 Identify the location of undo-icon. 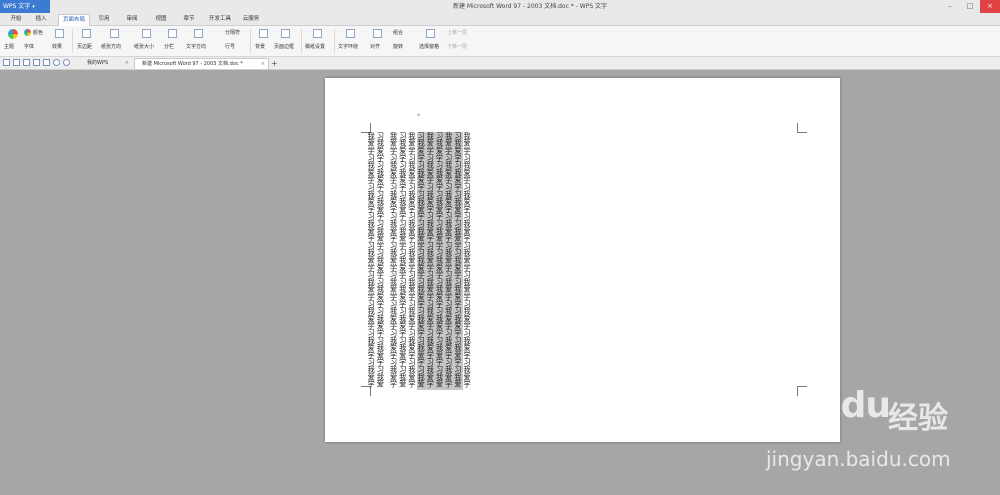
(56, 62).